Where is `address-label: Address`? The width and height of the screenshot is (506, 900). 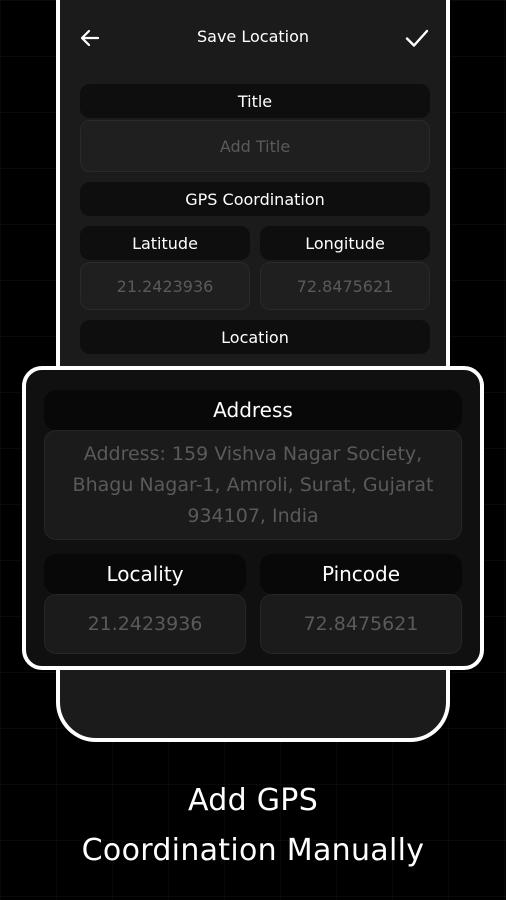
address-label: Address is located at coordinates (253, 410).